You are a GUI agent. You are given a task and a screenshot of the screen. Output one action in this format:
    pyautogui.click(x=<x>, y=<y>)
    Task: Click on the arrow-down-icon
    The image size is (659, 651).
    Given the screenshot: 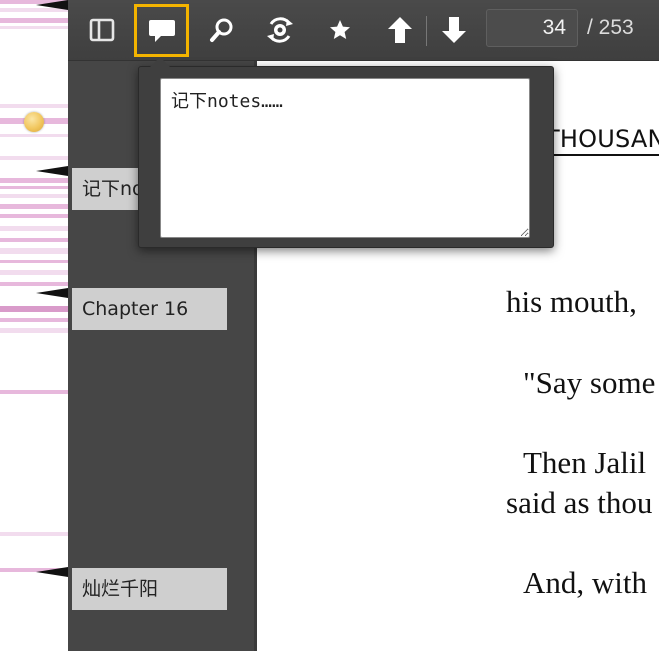 What is the action you would take?
    pyautogui.click(x=454, y=30)
    